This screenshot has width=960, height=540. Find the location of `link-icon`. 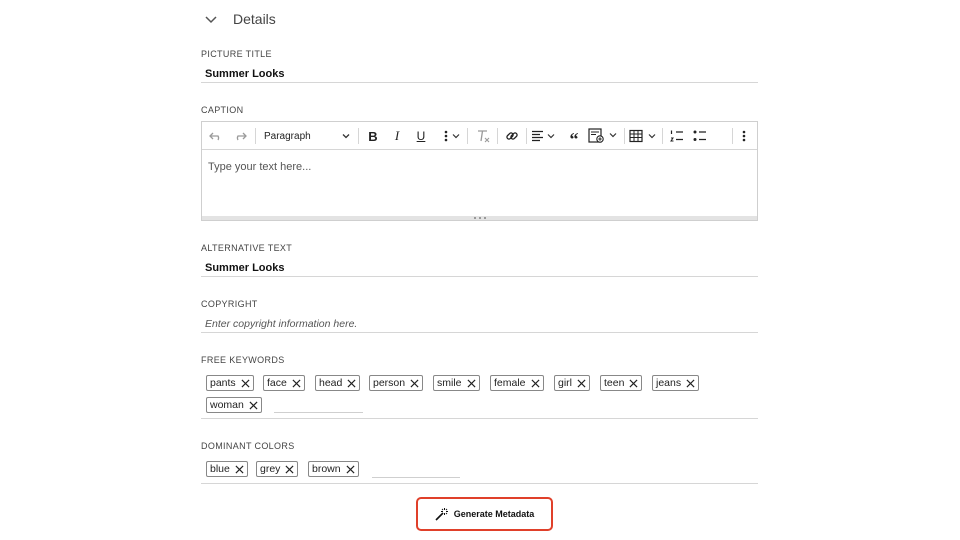

link-icon is located at coordinates (512, 136).